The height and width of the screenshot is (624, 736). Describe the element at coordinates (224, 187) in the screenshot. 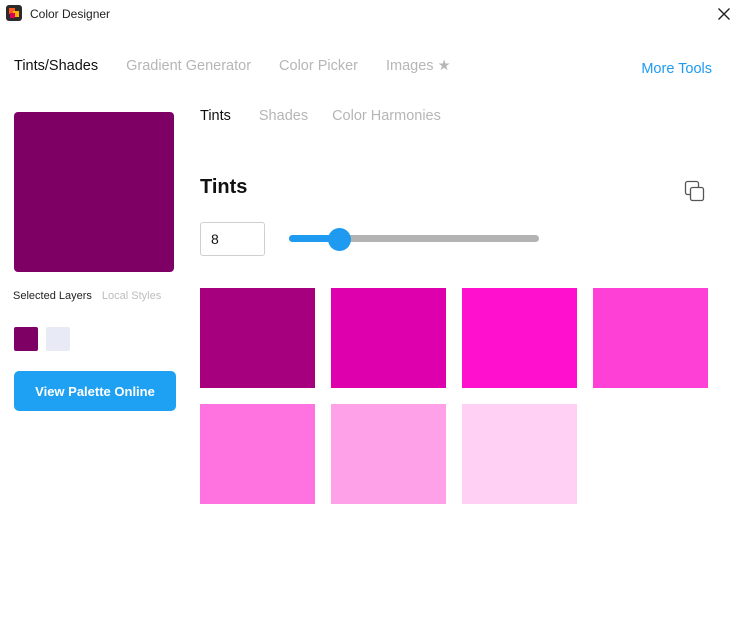

I see `section-title: Tints` at that location.